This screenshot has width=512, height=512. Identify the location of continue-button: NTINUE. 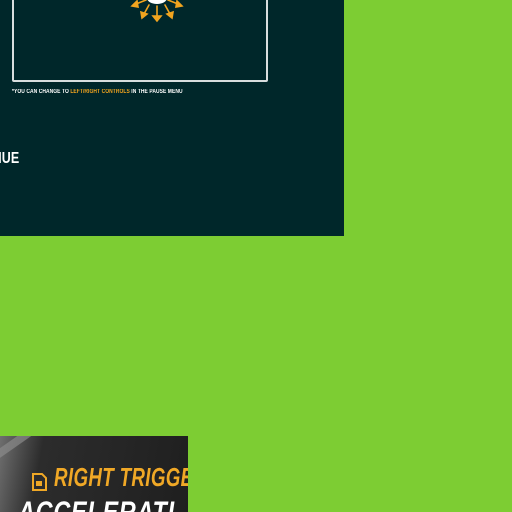
(9, 159).